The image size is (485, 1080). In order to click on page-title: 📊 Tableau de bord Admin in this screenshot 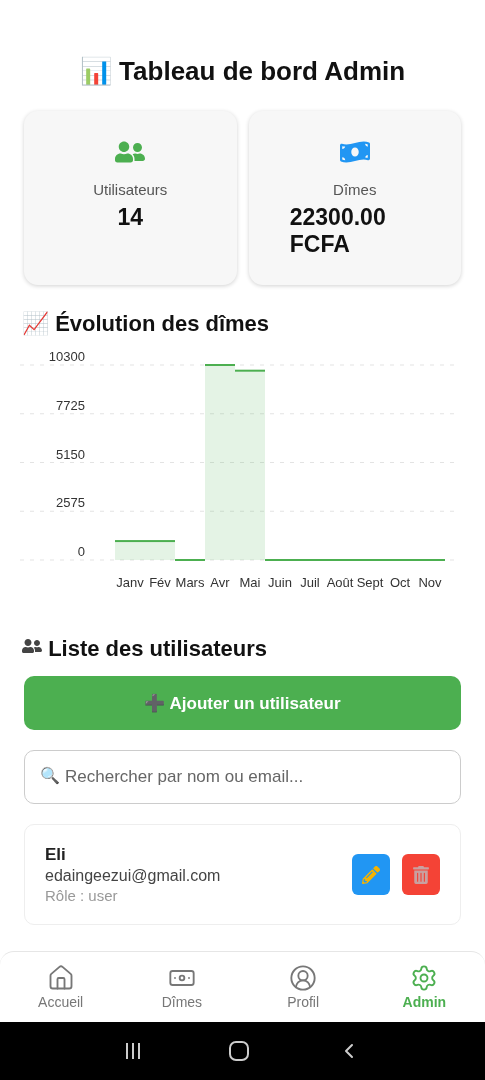, I will do `click(242, 71)`.